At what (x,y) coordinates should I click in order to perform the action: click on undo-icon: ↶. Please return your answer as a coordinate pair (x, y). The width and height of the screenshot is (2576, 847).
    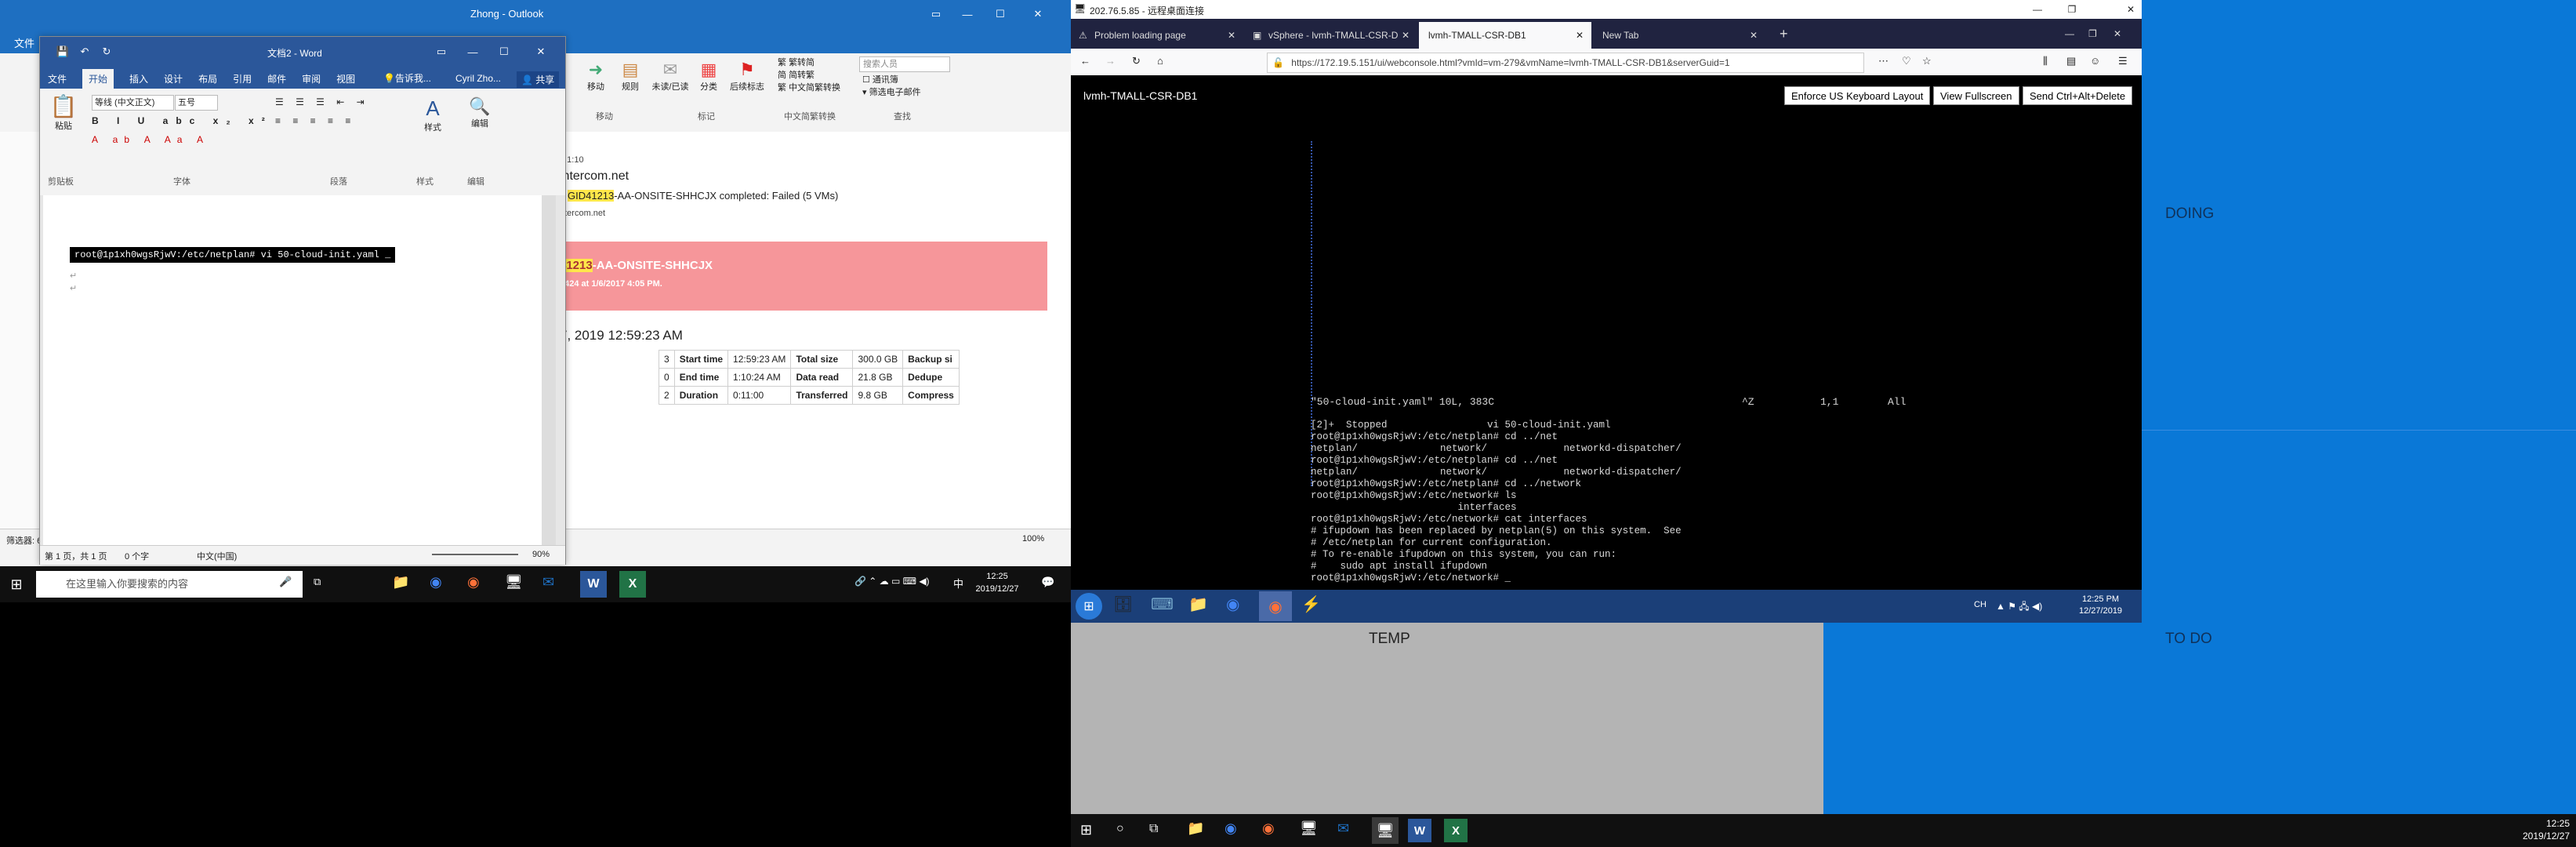
    Looking at the image, I should click on (85, 51).